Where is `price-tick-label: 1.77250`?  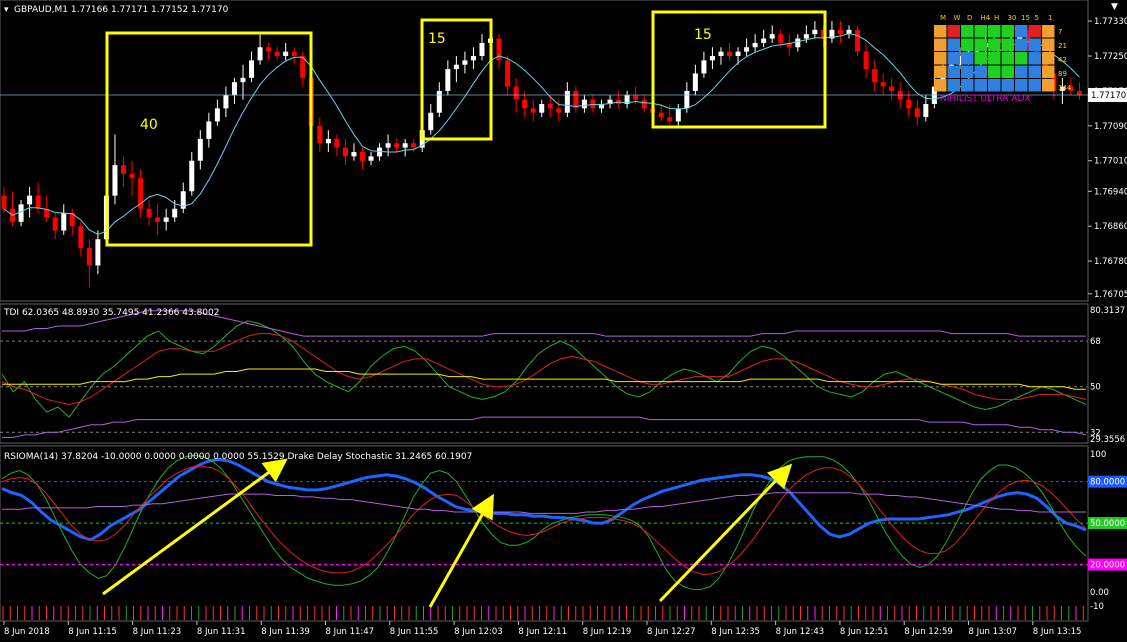
price-tick-label: 1.77250 is located at coordinates (1110, 57).